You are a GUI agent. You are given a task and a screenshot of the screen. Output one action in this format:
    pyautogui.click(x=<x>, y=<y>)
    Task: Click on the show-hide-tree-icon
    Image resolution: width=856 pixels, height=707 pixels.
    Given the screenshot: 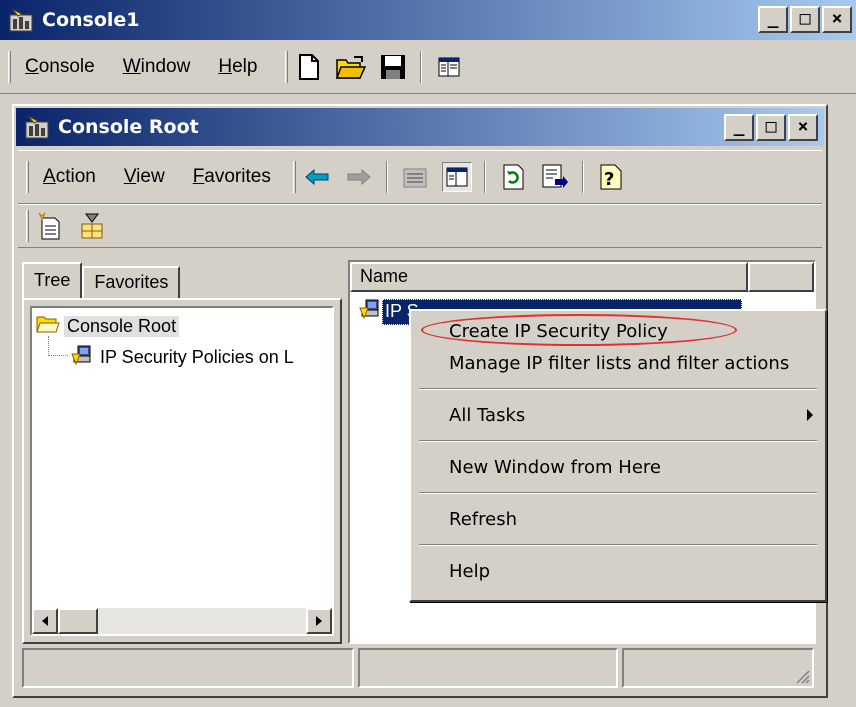 What is the action you would take?
    pyautogui.click(x=449, y=67)
    